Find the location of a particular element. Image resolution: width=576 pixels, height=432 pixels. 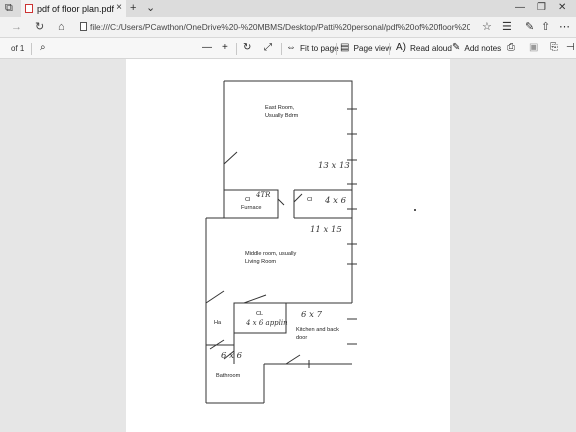

pin-toolbar-button: ⊣ is located at coordinates (571, 48).